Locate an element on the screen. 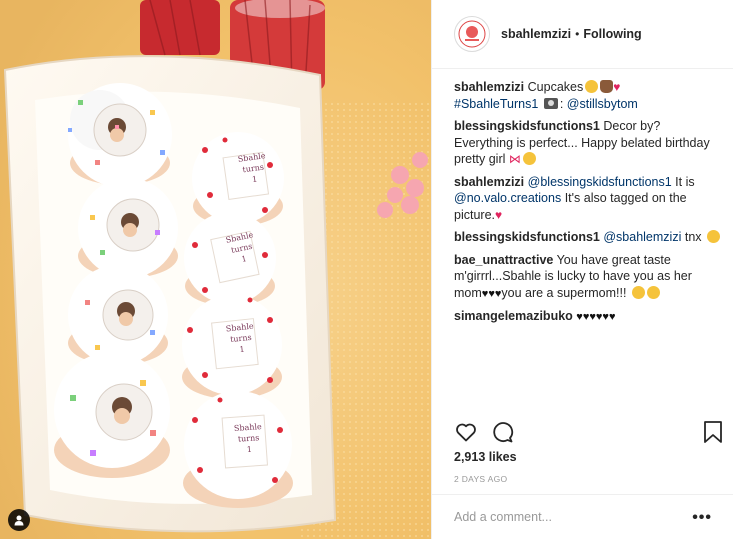  comment-item: simangelemazibuko ♥♥♥♥♥♥ is located at coordinates (588, 317).